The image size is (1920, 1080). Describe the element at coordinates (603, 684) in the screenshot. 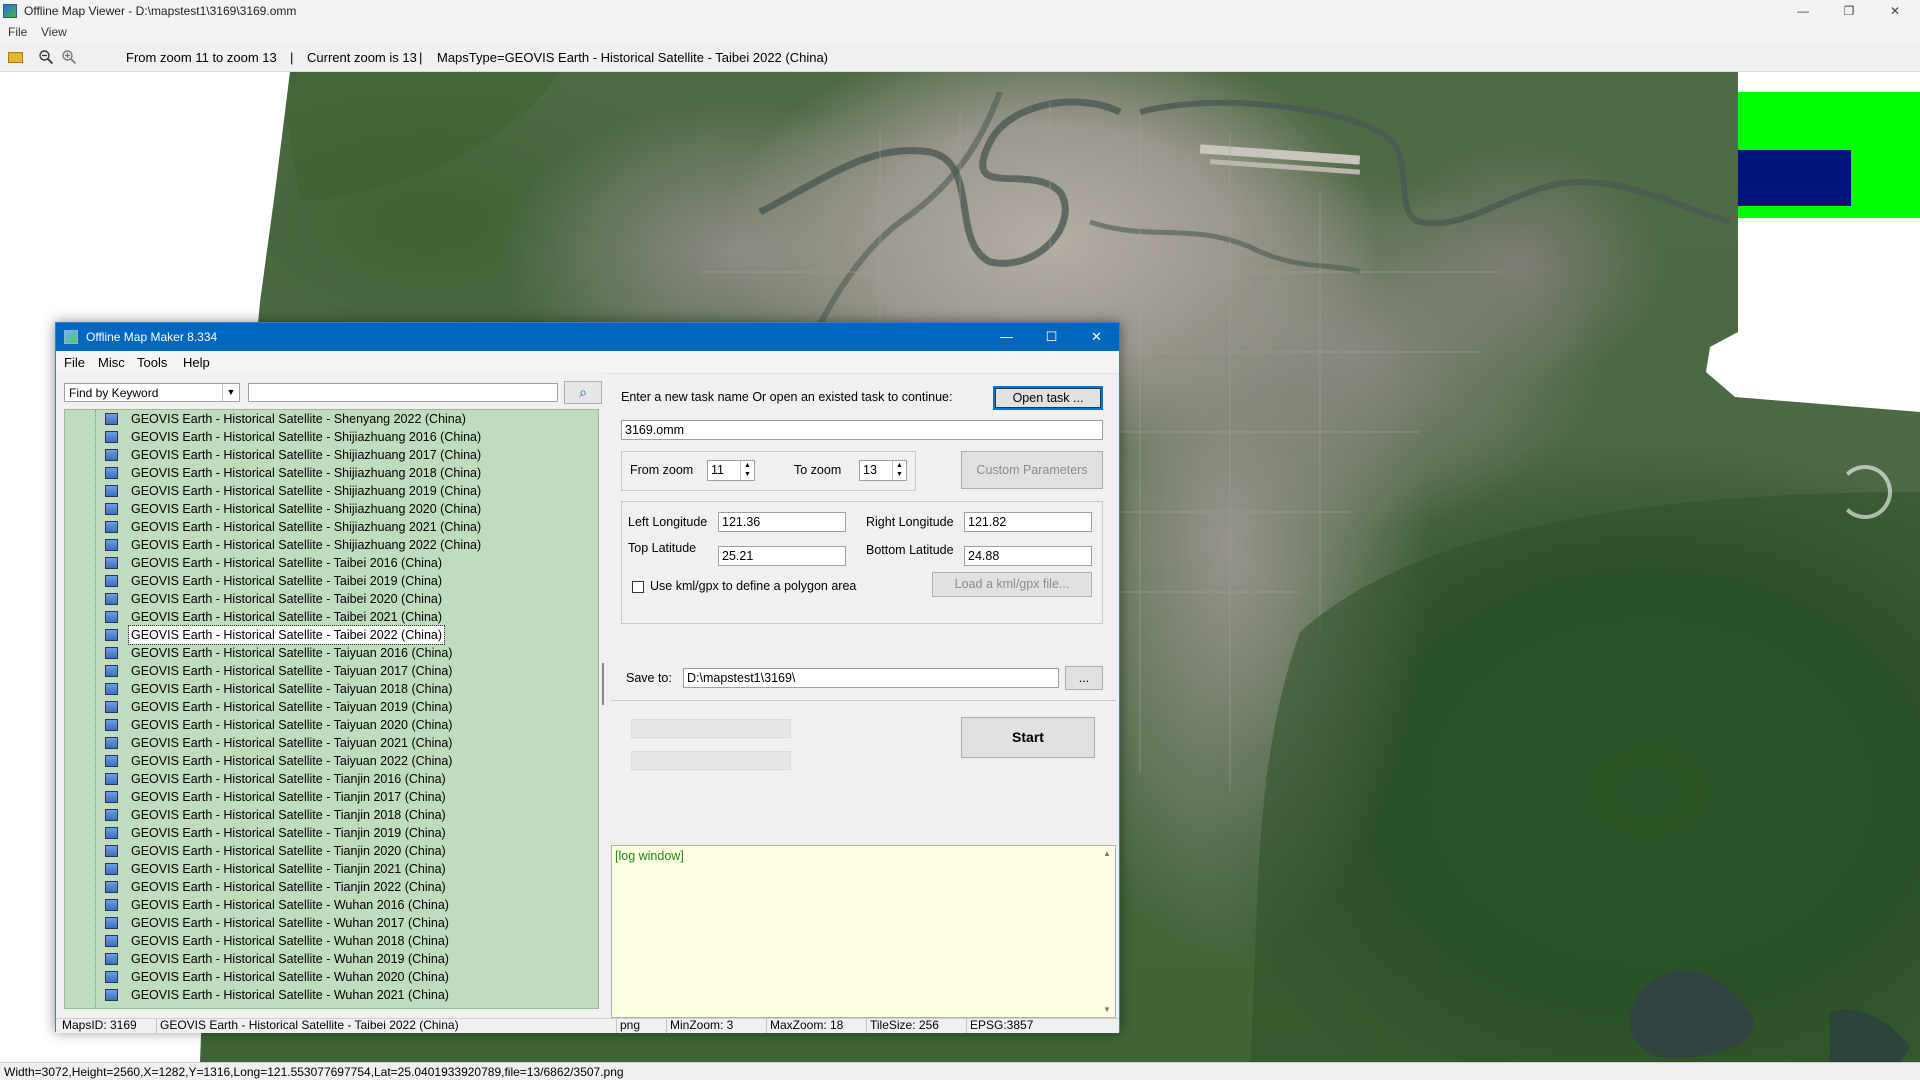

I see `pane-splitter-handle` at that location.